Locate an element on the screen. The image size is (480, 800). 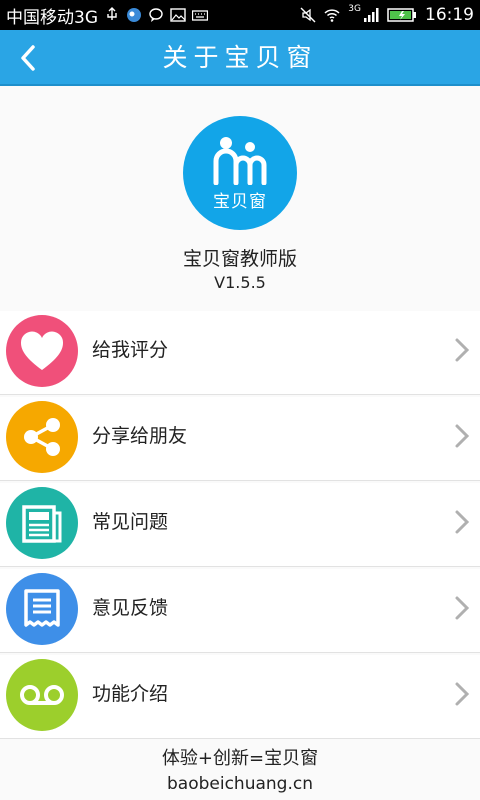
page-title: 关于宝贝窗 is located at coordinates (240, 57).